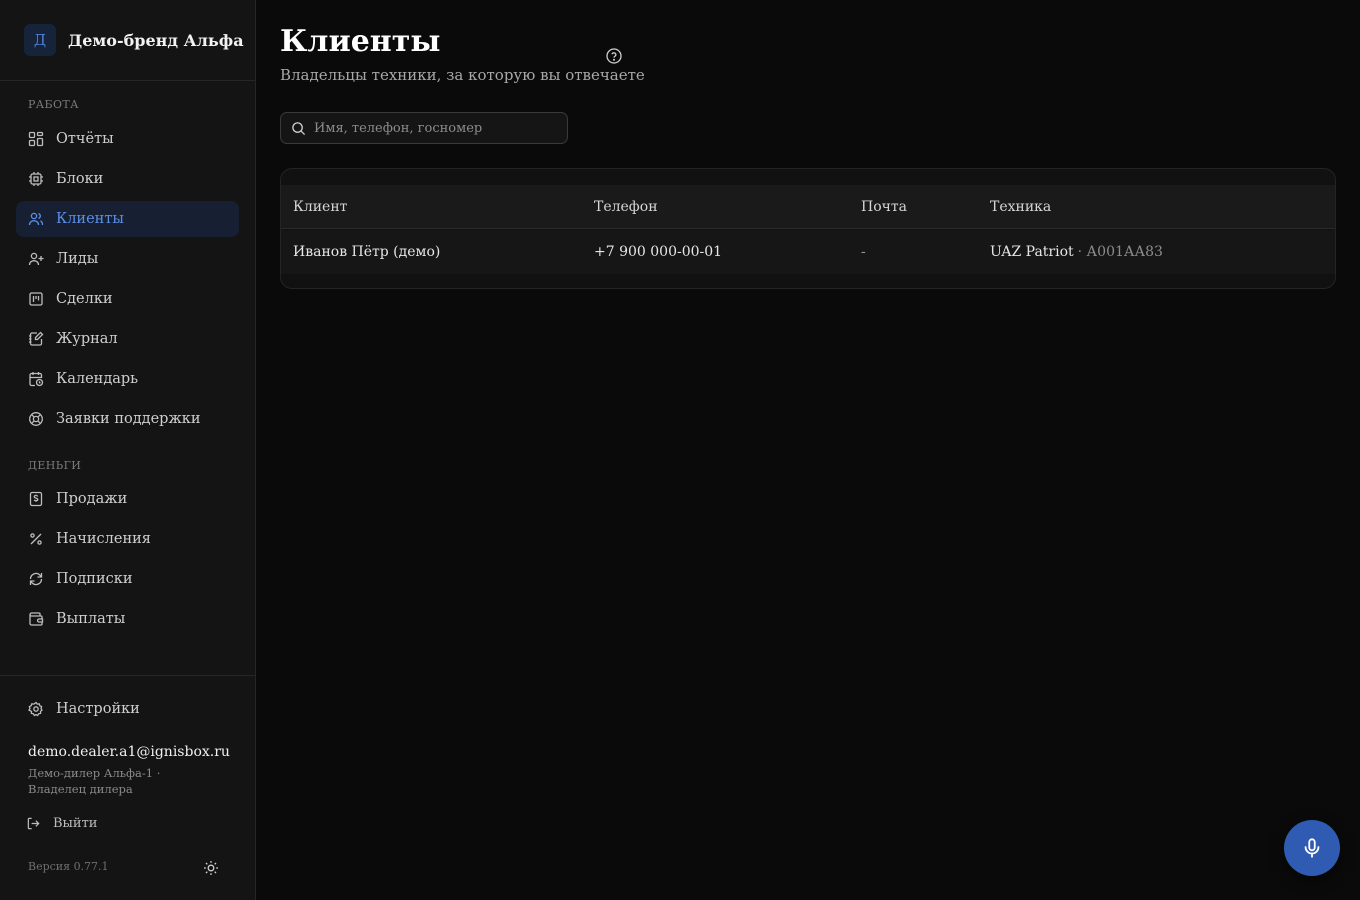 The width and height of the screenshot is (1360, 900). I want to click on user-role: Демо-дилер Альфа-1 · Владелец дилера, so click(94, 781).